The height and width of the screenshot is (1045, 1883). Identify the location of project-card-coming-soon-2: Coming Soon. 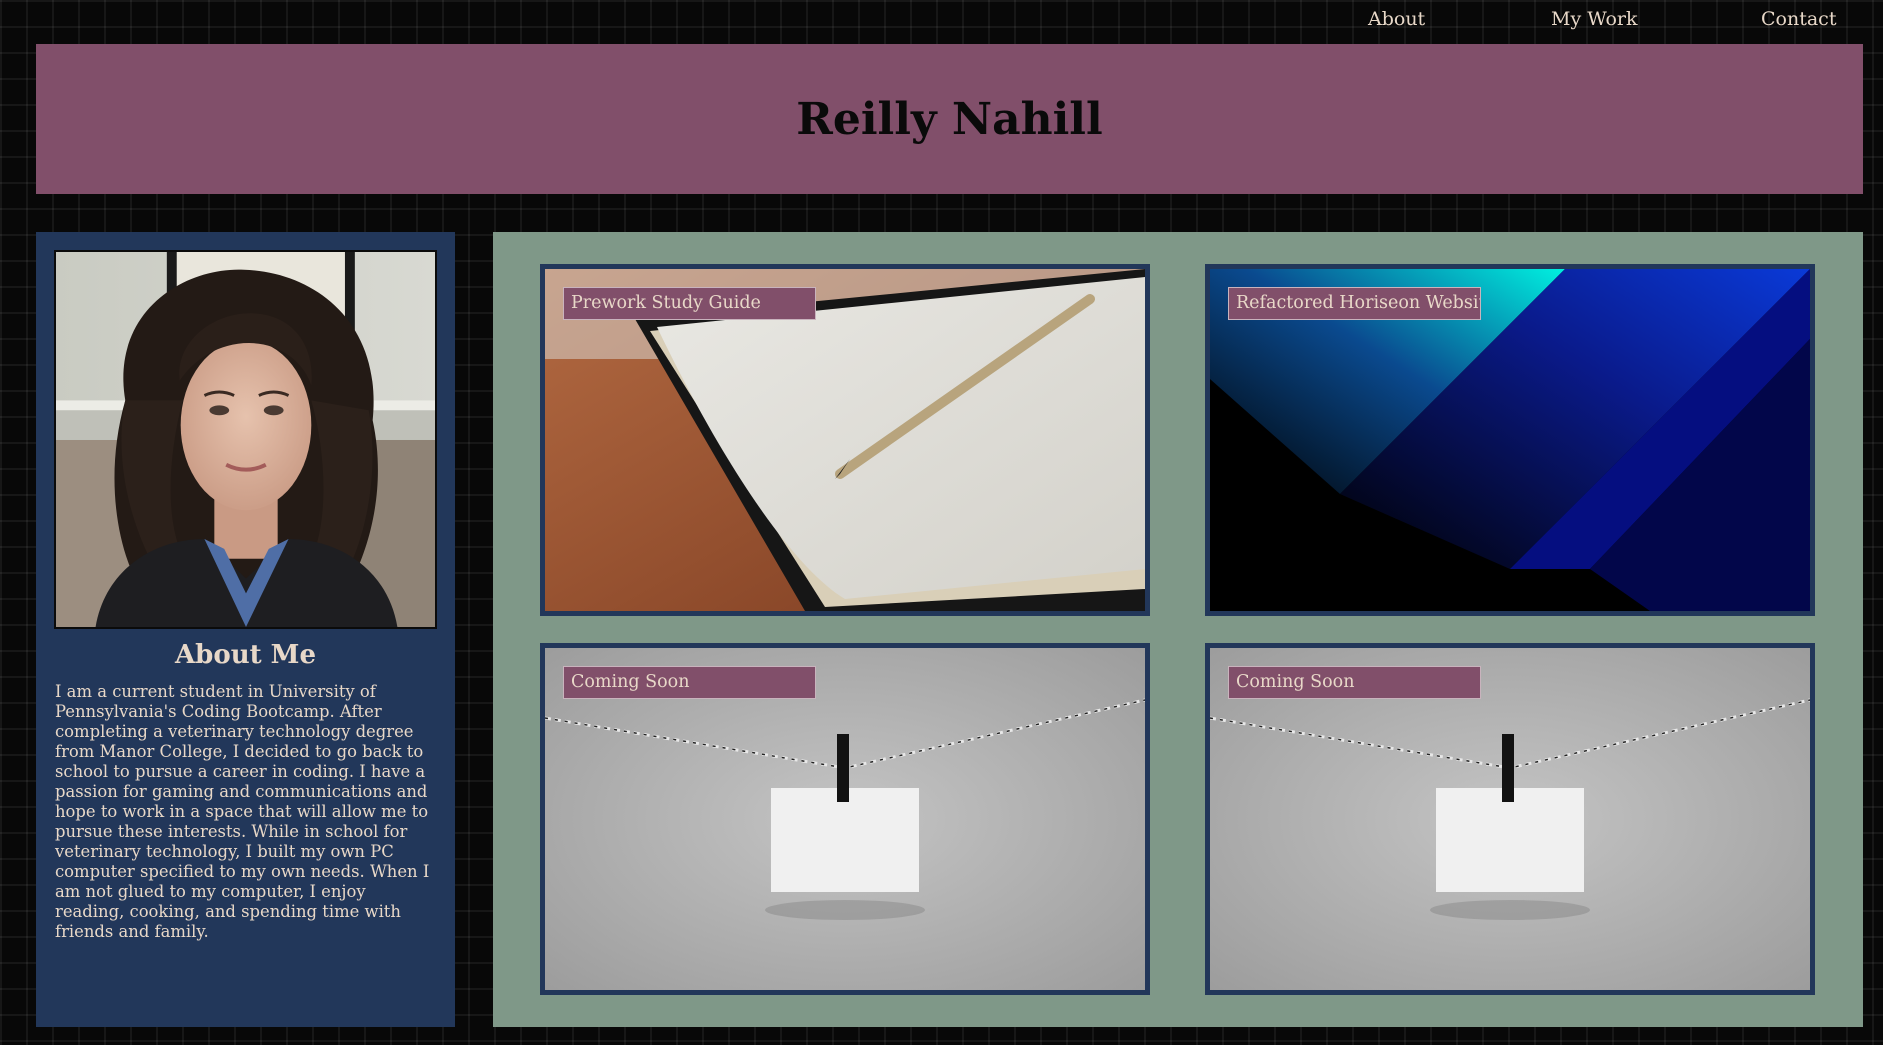
(1510, 819).